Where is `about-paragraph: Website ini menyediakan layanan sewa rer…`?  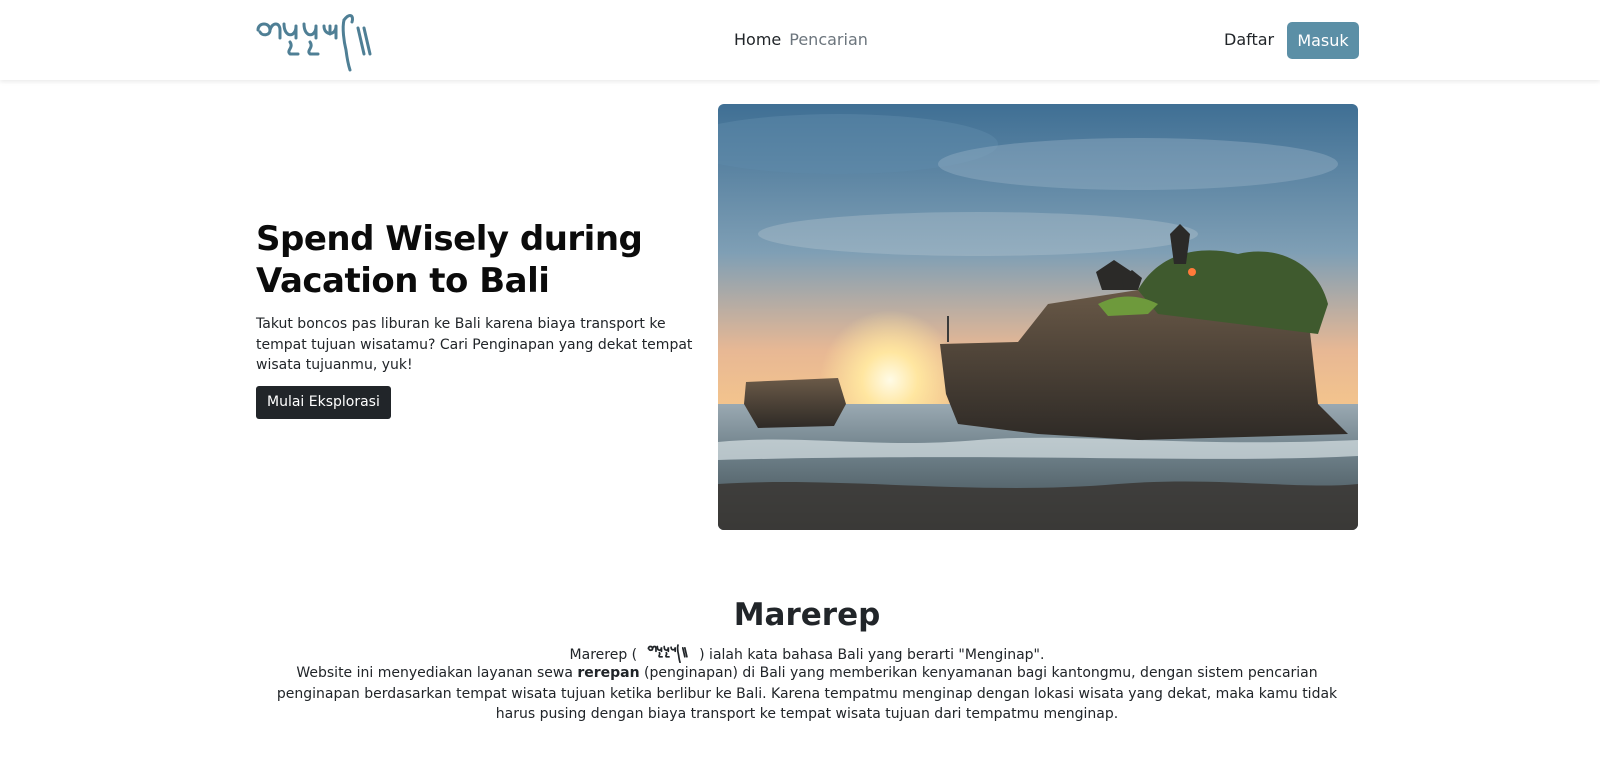 about-paragraph: Website ini menyediakan layanan sewa rer… is located at coordinates (807, 694).